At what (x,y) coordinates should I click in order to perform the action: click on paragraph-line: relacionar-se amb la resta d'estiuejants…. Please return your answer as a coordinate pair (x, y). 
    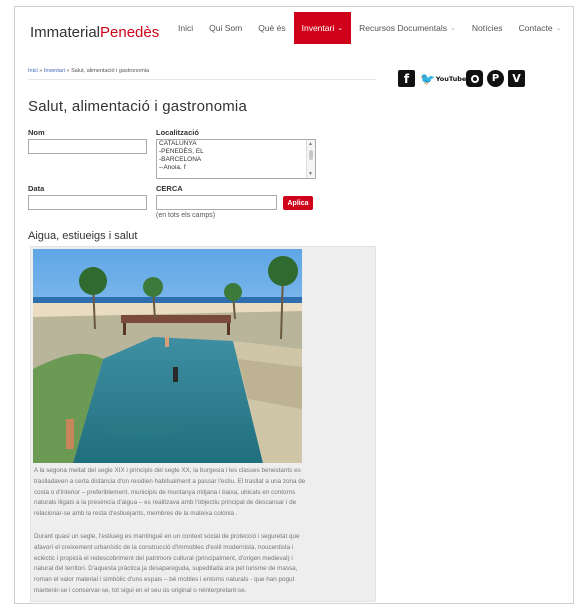
    Looking at the image, I should click on (136, 514).